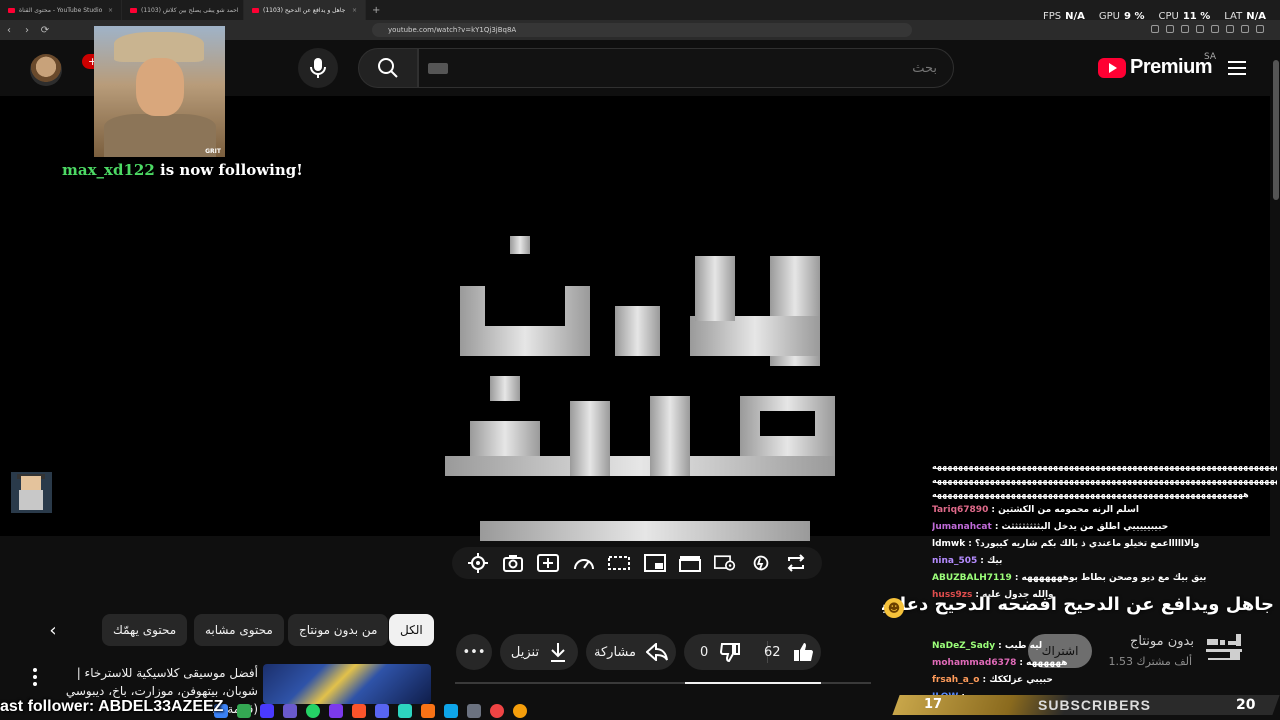  I want to click on taskbar-icons, so click(379, 711).